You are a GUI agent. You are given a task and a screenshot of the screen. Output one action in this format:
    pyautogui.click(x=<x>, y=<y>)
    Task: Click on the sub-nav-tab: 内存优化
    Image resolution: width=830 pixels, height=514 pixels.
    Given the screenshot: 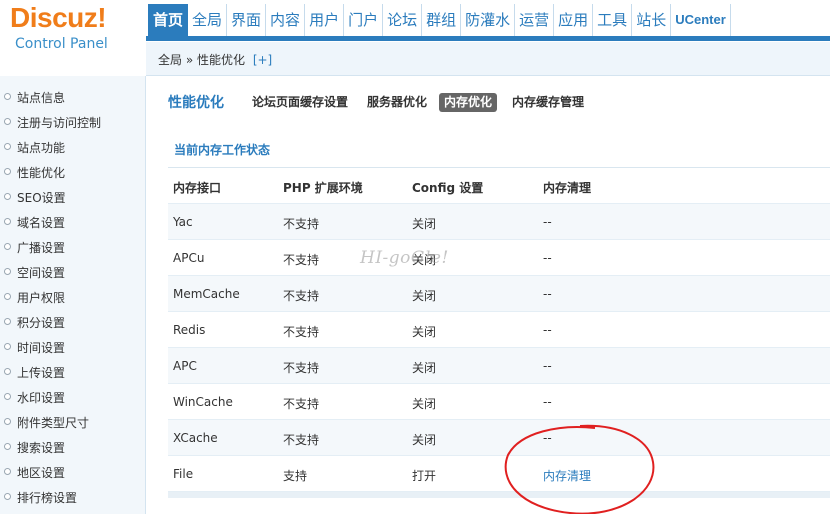 What is the action you would take?
    pyautogui.click(x=468, y=102)
    